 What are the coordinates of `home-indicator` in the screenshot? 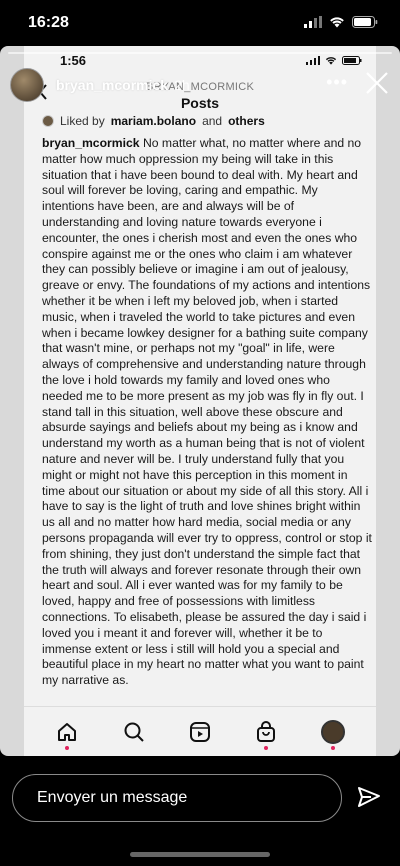 It's located at (200, 854).